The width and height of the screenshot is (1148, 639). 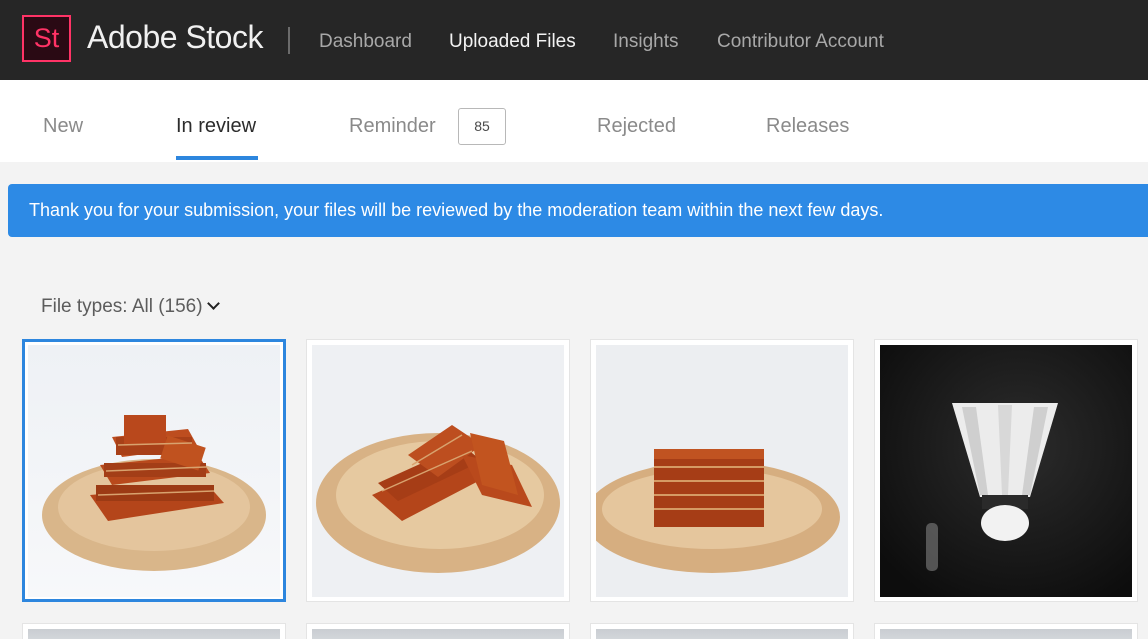 What do you see at coordinates (217, 158) in the screenshot?
I see `active-tab-indicator` at bounding box center [217, 158].